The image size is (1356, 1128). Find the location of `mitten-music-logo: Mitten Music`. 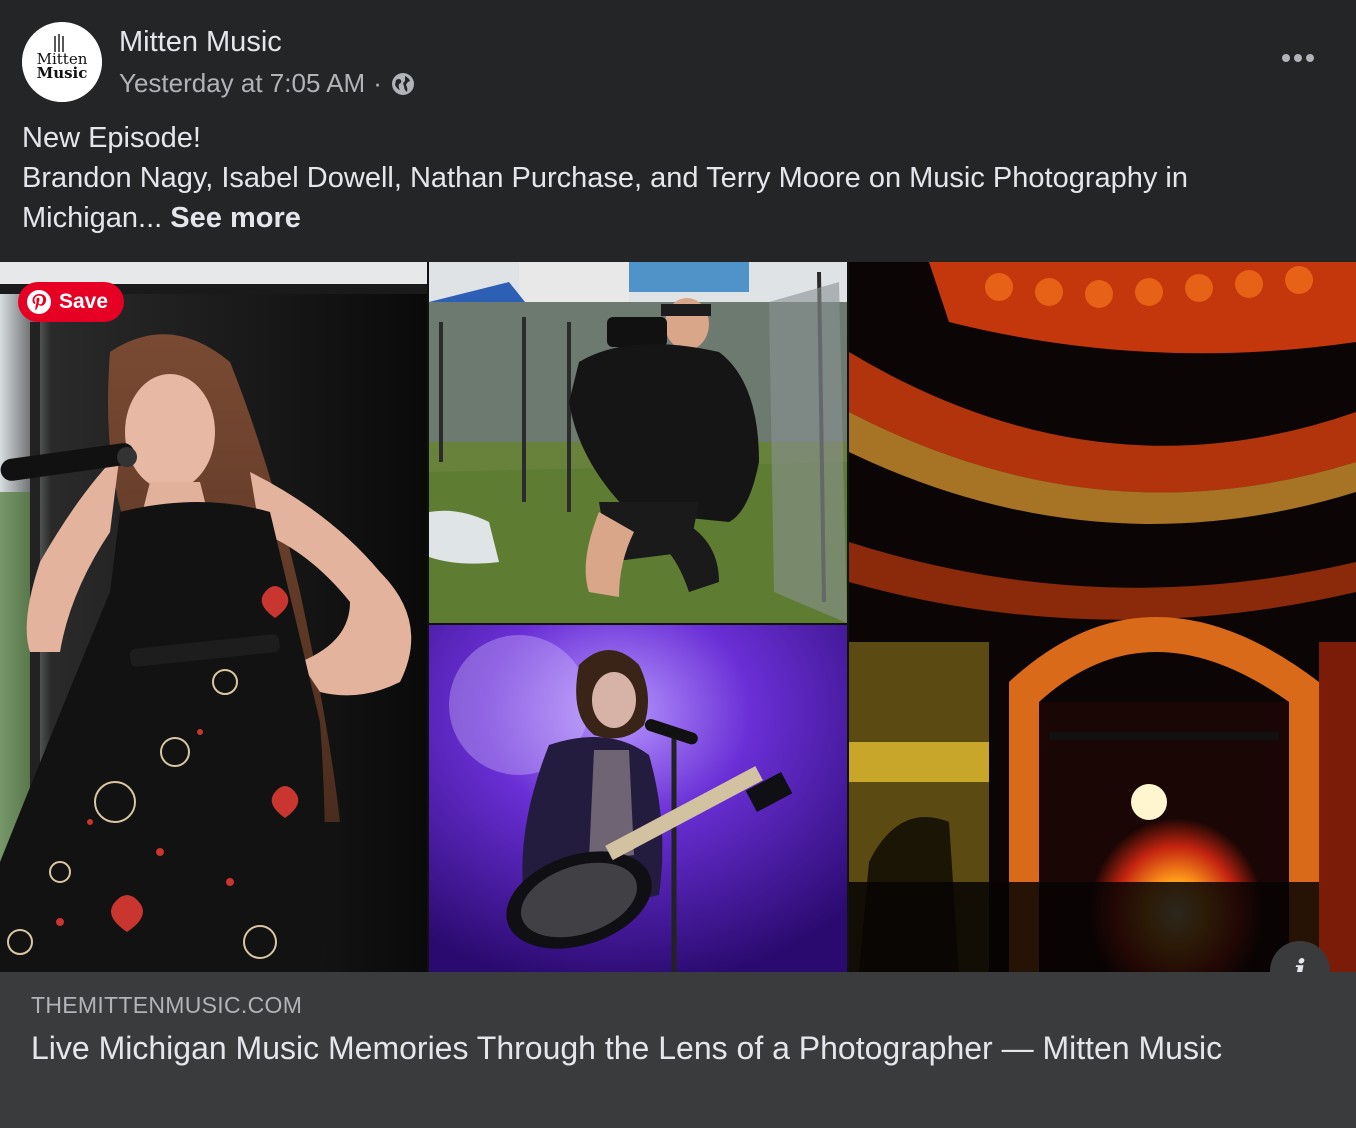

mitten-music-logo: Mitten Music is located at coordinates (62, 62).